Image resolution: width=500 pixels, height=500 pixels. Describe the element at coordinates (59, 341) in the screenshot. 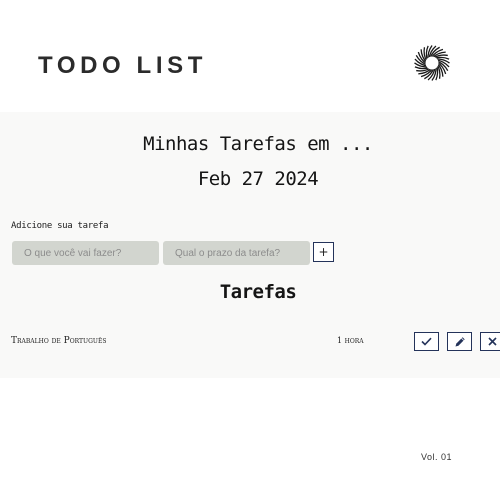

I see `task-name: Trabalho de Português` at that location.